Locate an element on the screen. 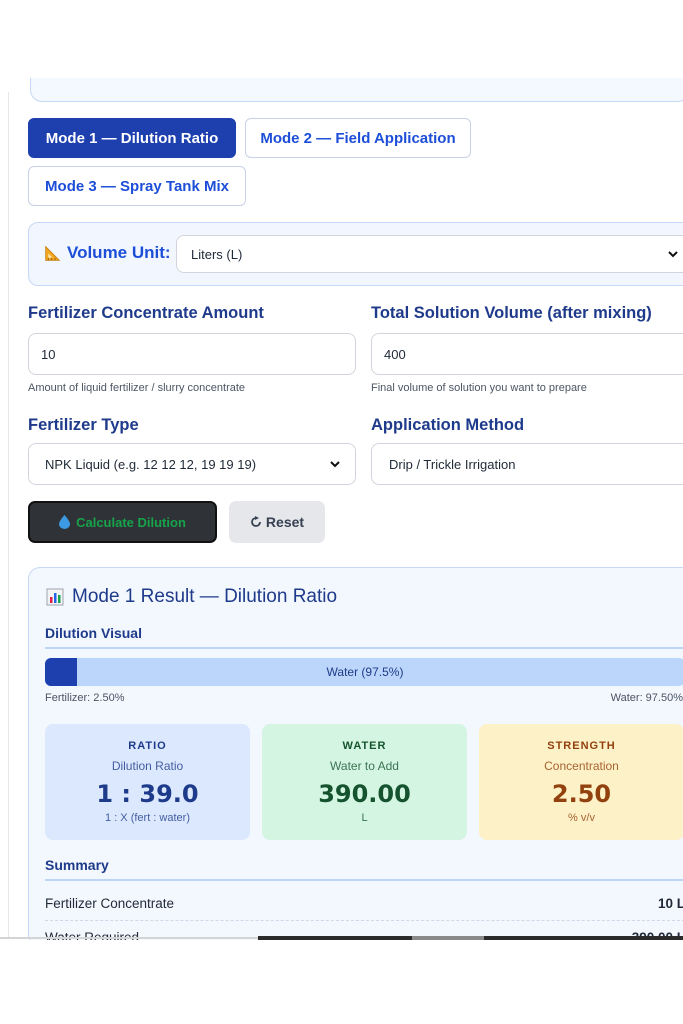  concentrate-value: 10 is located at coordinates (48, 354).